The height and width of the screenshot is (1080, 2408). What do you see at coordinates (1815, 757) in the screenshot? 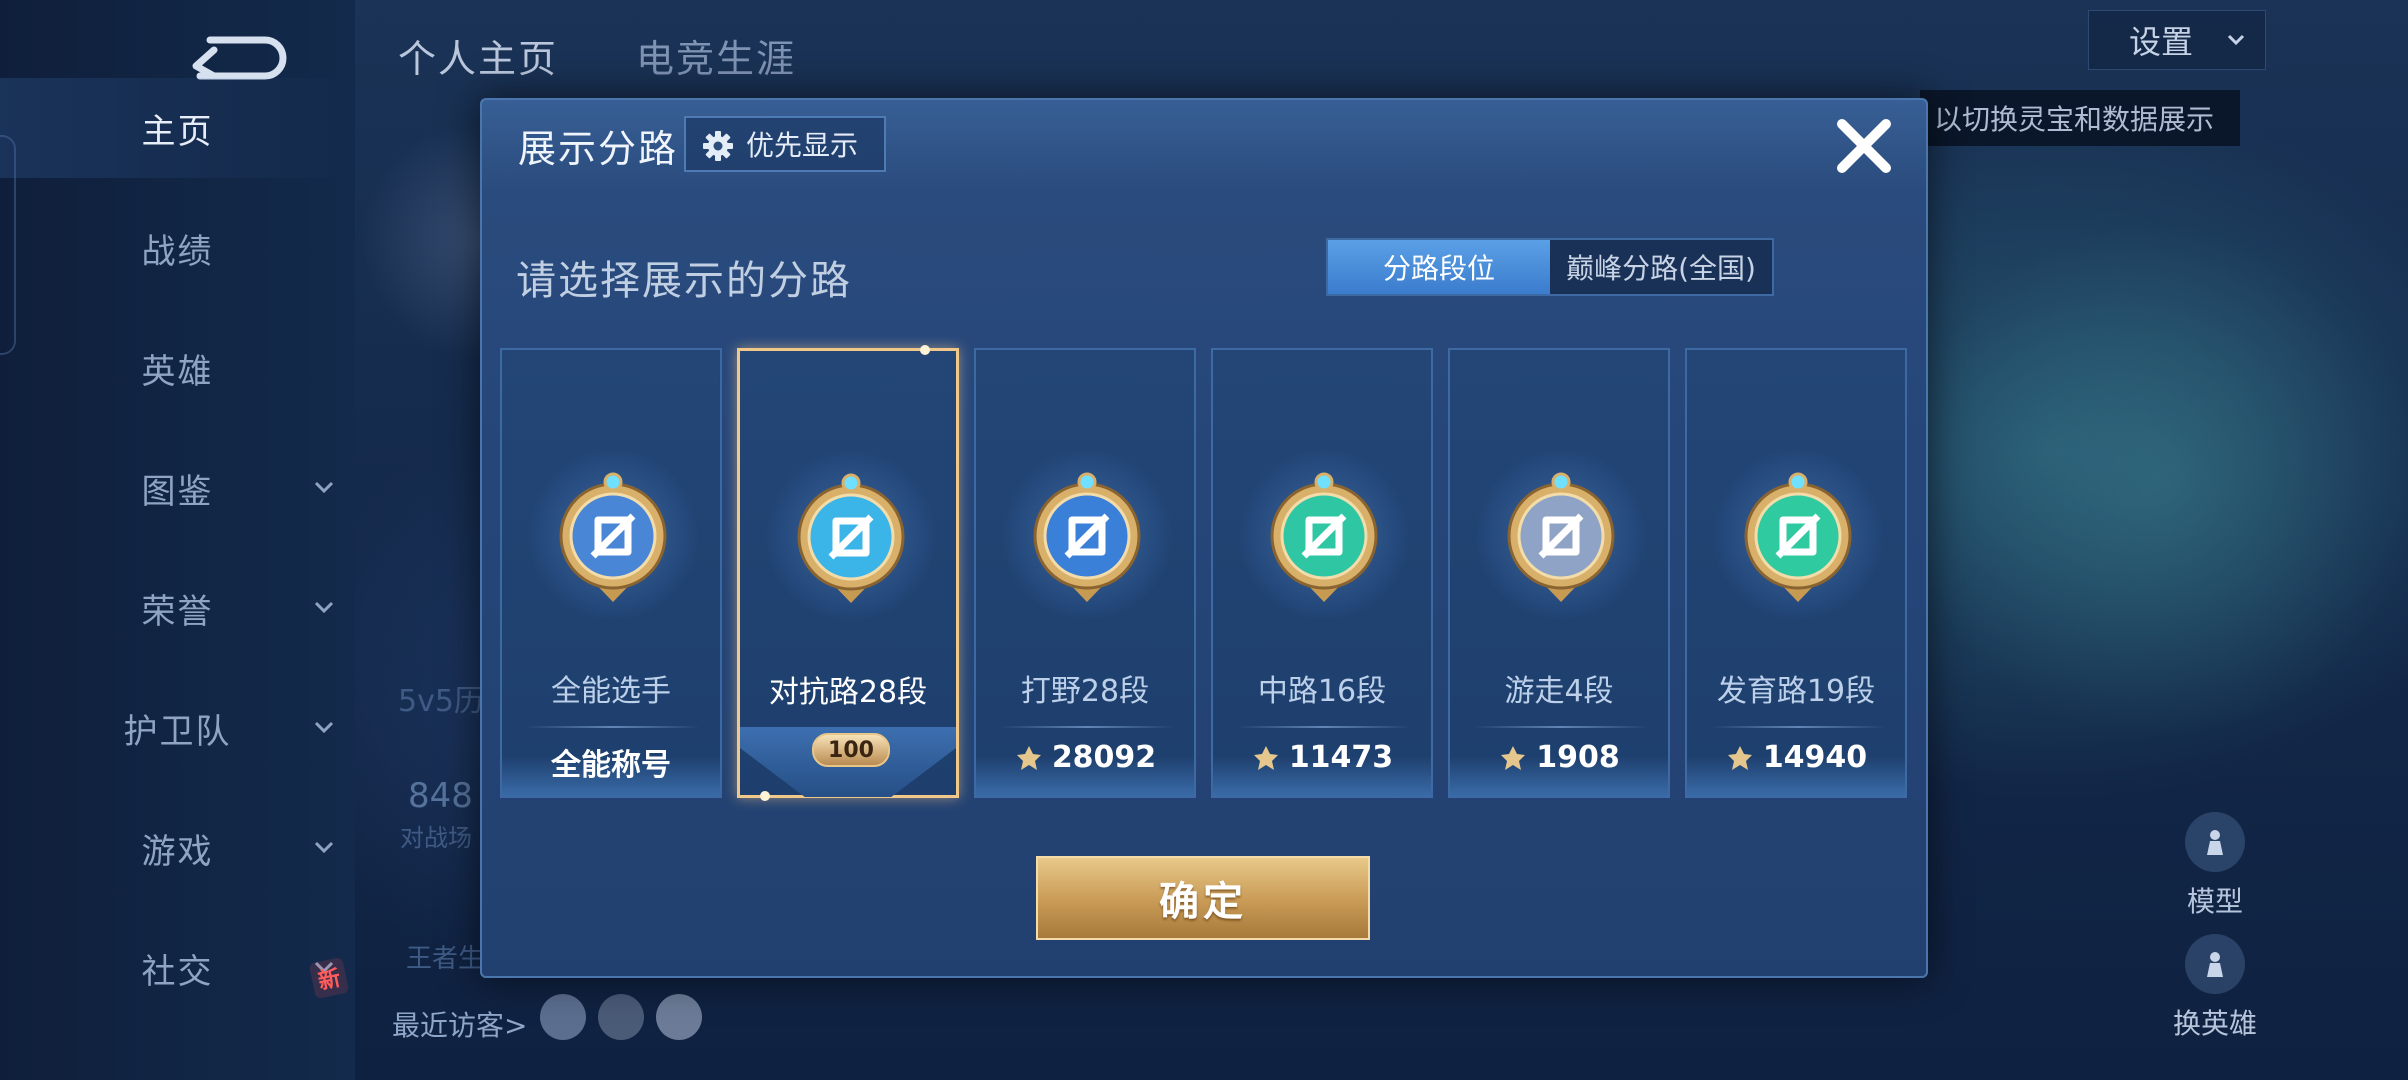
I see `lane-score-value: 14940` at bounding box center [1815, 757].